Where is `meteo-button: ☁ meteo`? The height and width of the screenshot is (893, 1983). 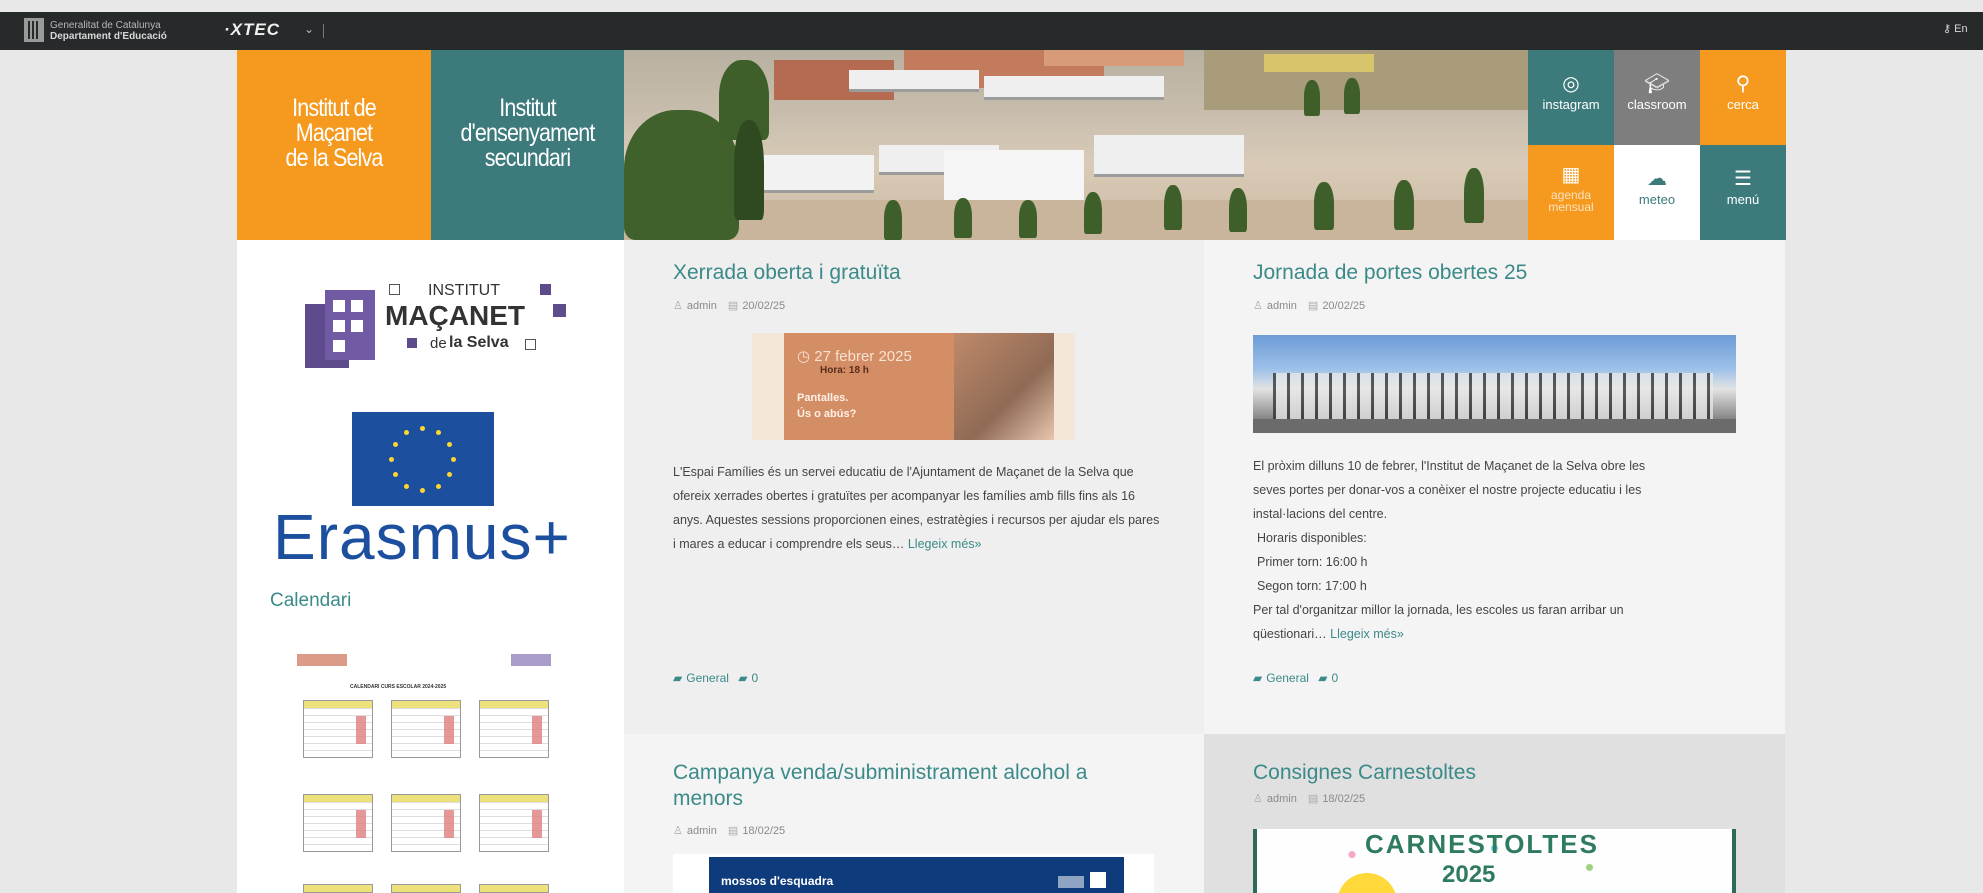
meteo-button: ☁ meteo is located at coordinates (1657, 192).